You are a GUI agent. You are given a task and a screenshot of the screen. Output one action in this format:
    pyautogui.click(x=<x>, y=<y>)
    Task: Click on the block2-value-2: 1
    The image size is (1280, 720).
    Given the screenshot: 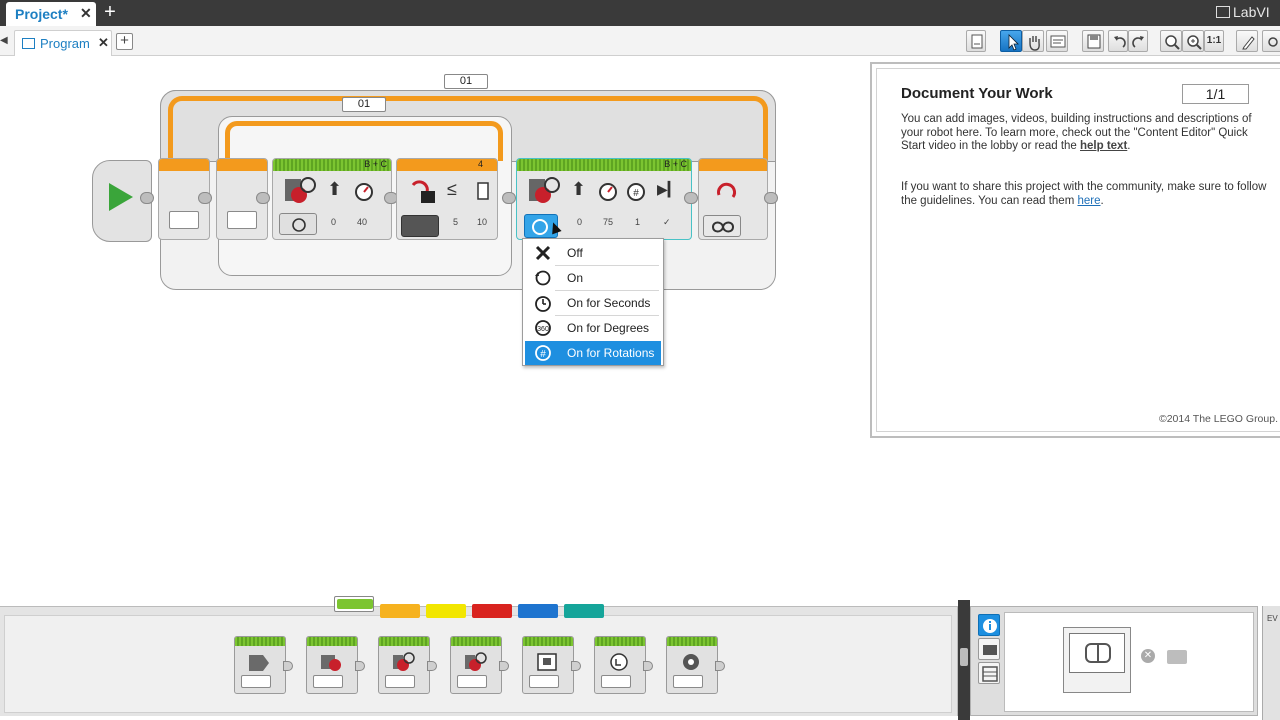 What is the action you would take?
    pyautogui.click(x=637, y=222)
    